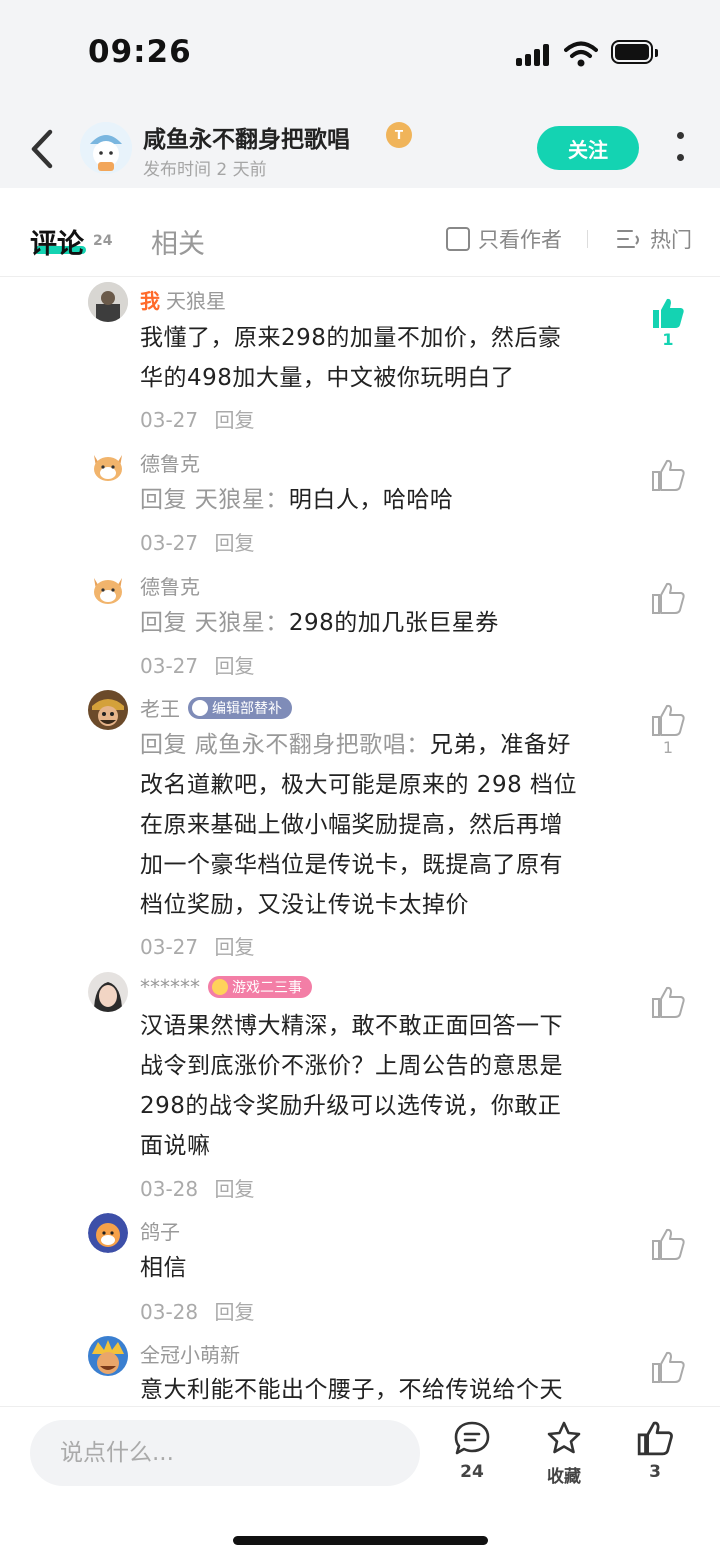 This screenshot has width=720, height=1562. What do you see at coordinates (668, 313) in the screenshot?
I see `thumbs-up-filled-icon` at bounding box center [668, 313].